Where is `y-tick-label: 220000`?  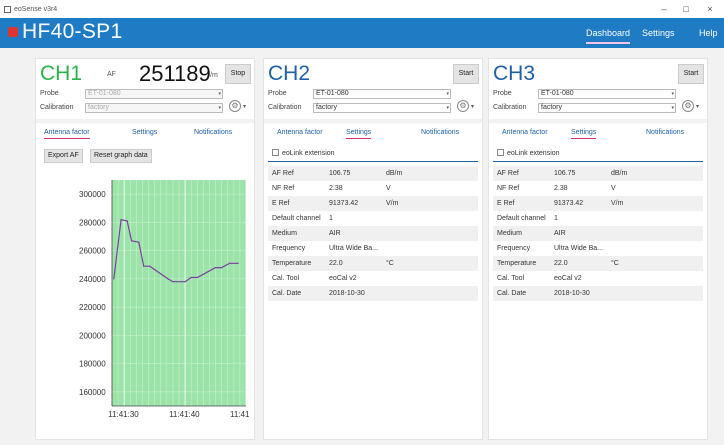 y-tick-label: 220000 is located at coordinates (92, 307).